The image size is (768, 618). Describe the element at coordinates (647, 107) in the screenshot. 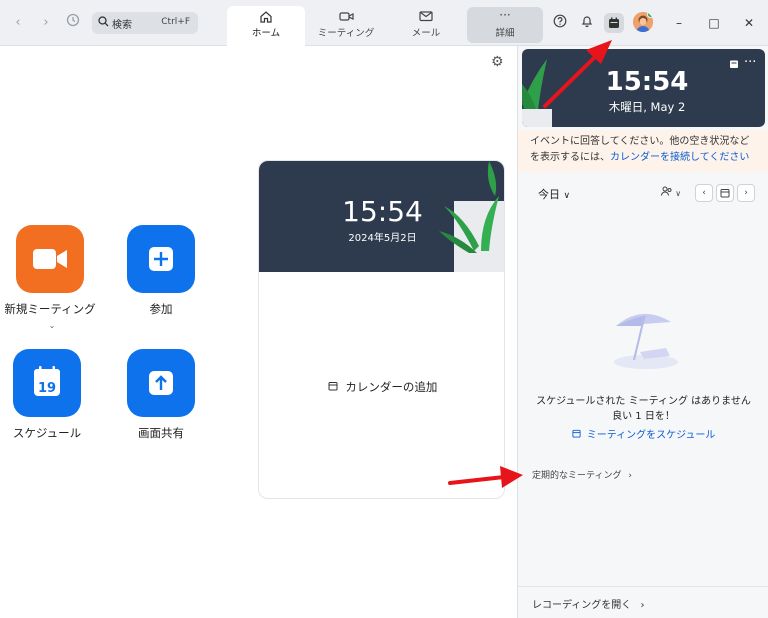

I see `panel-date: 木曜日, May 2` at that location.